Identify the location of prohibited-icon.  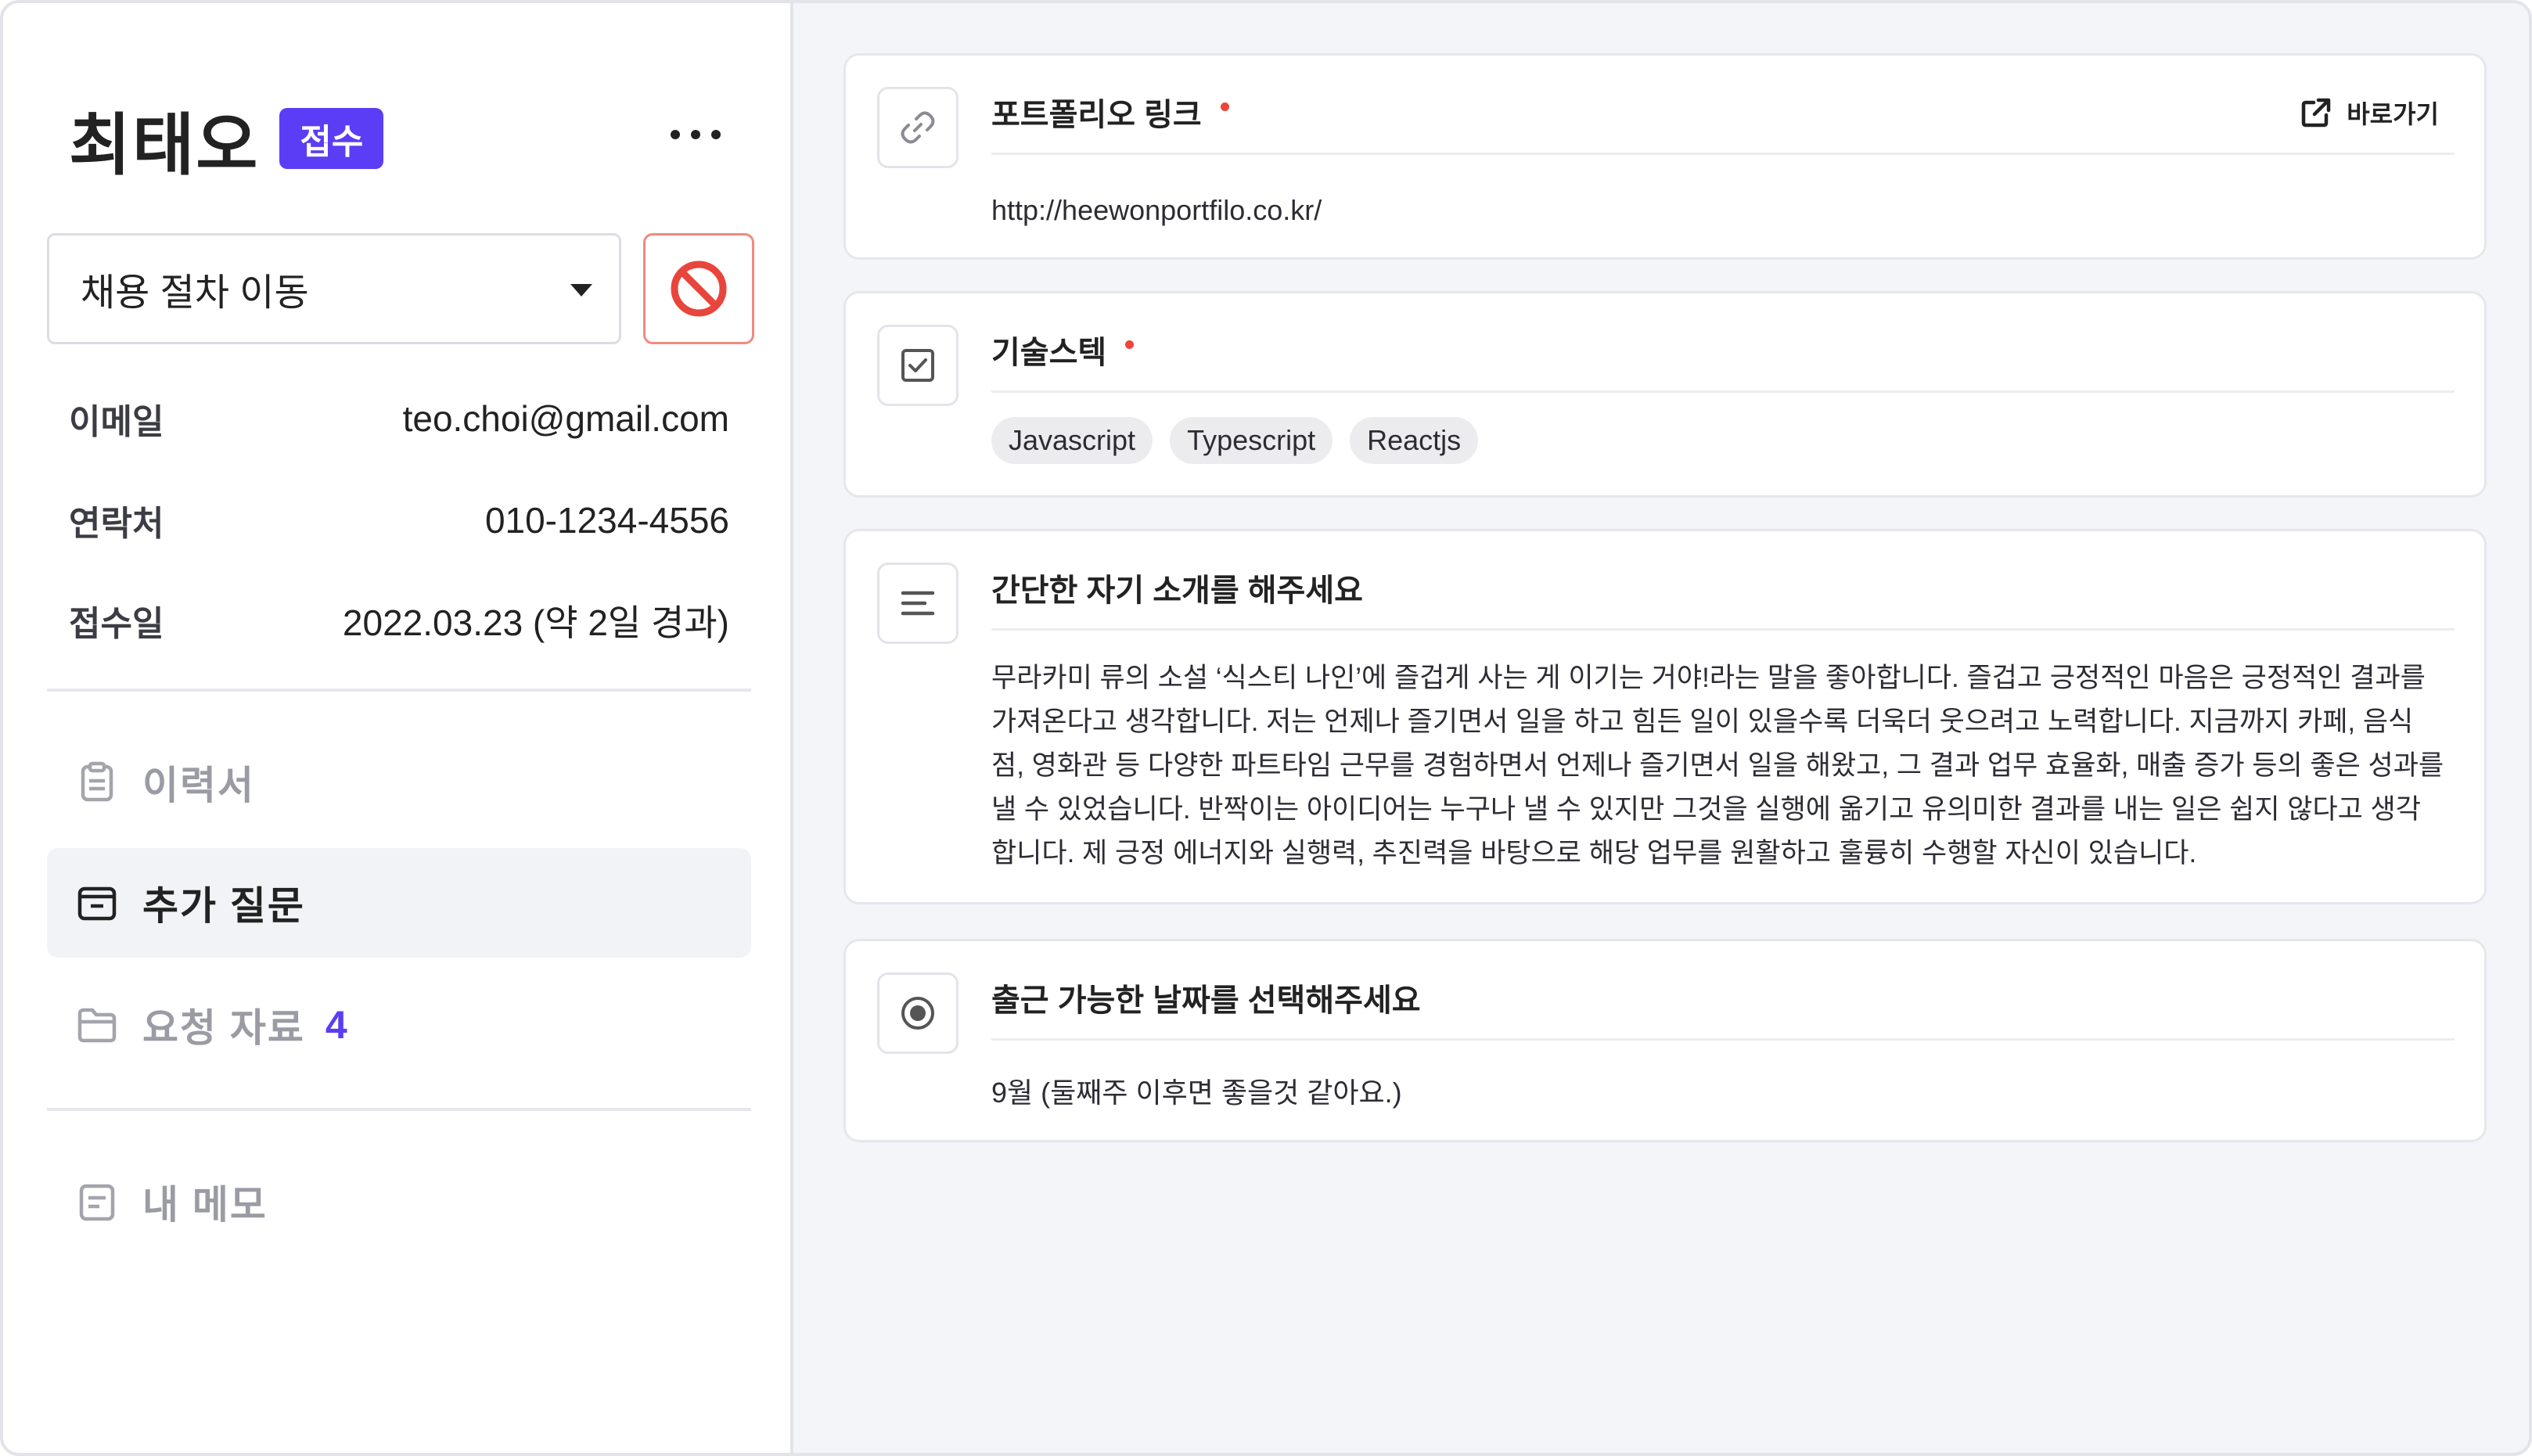
(699, 289).